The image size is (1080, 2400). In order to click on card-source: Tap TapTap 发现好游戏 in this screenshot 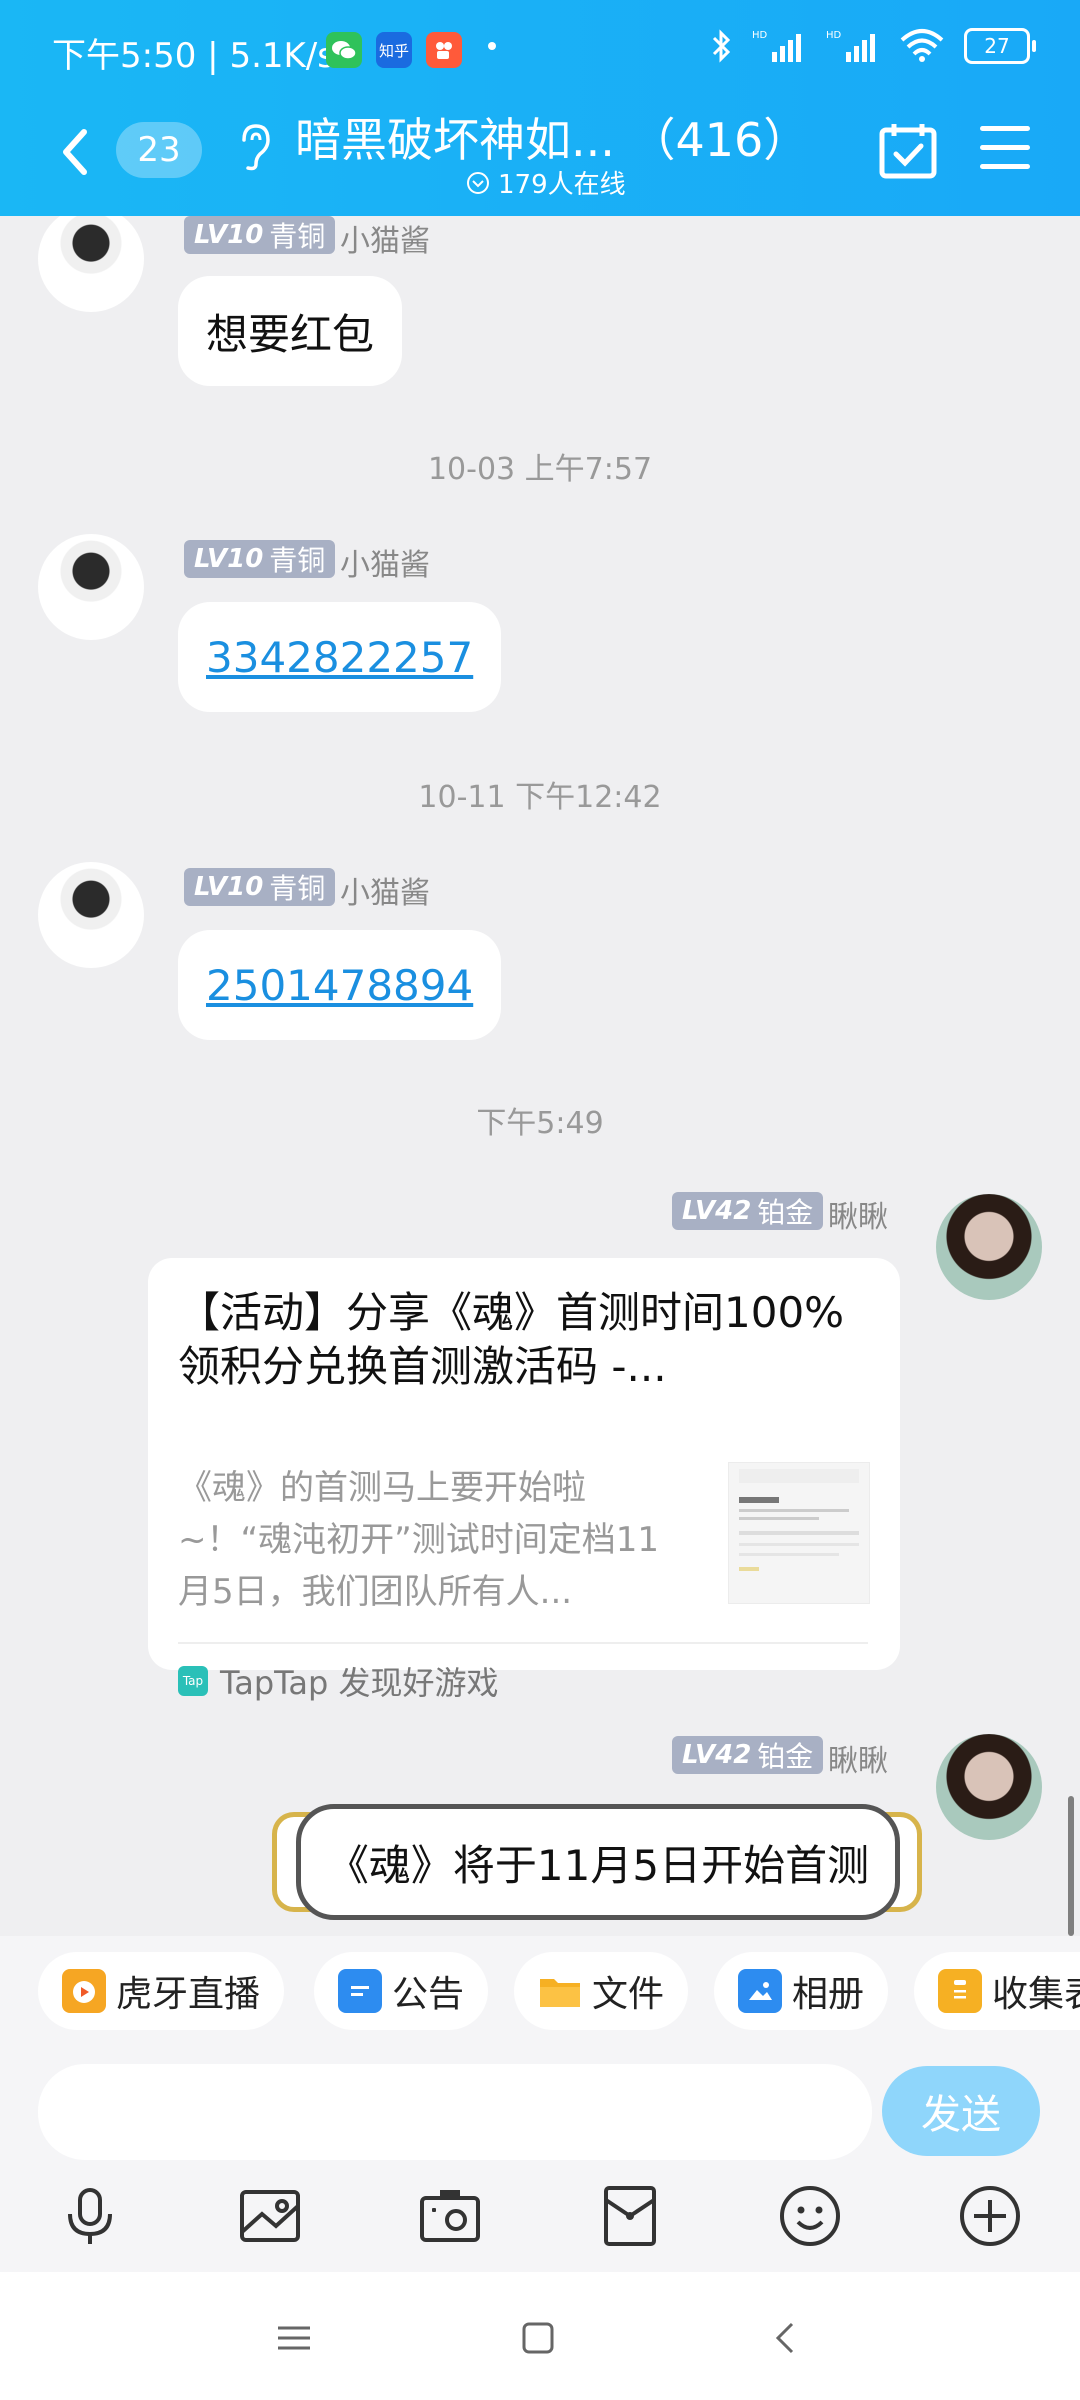, I will do `click(338, 1681)`.